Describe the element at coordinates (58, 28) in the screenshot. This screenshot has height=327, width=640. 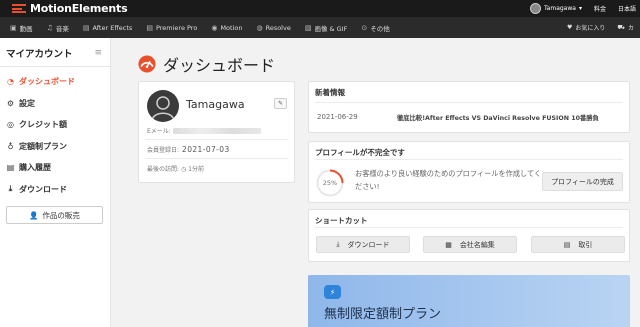
I see `nav-item-music: ♫ 音楽` at that location.